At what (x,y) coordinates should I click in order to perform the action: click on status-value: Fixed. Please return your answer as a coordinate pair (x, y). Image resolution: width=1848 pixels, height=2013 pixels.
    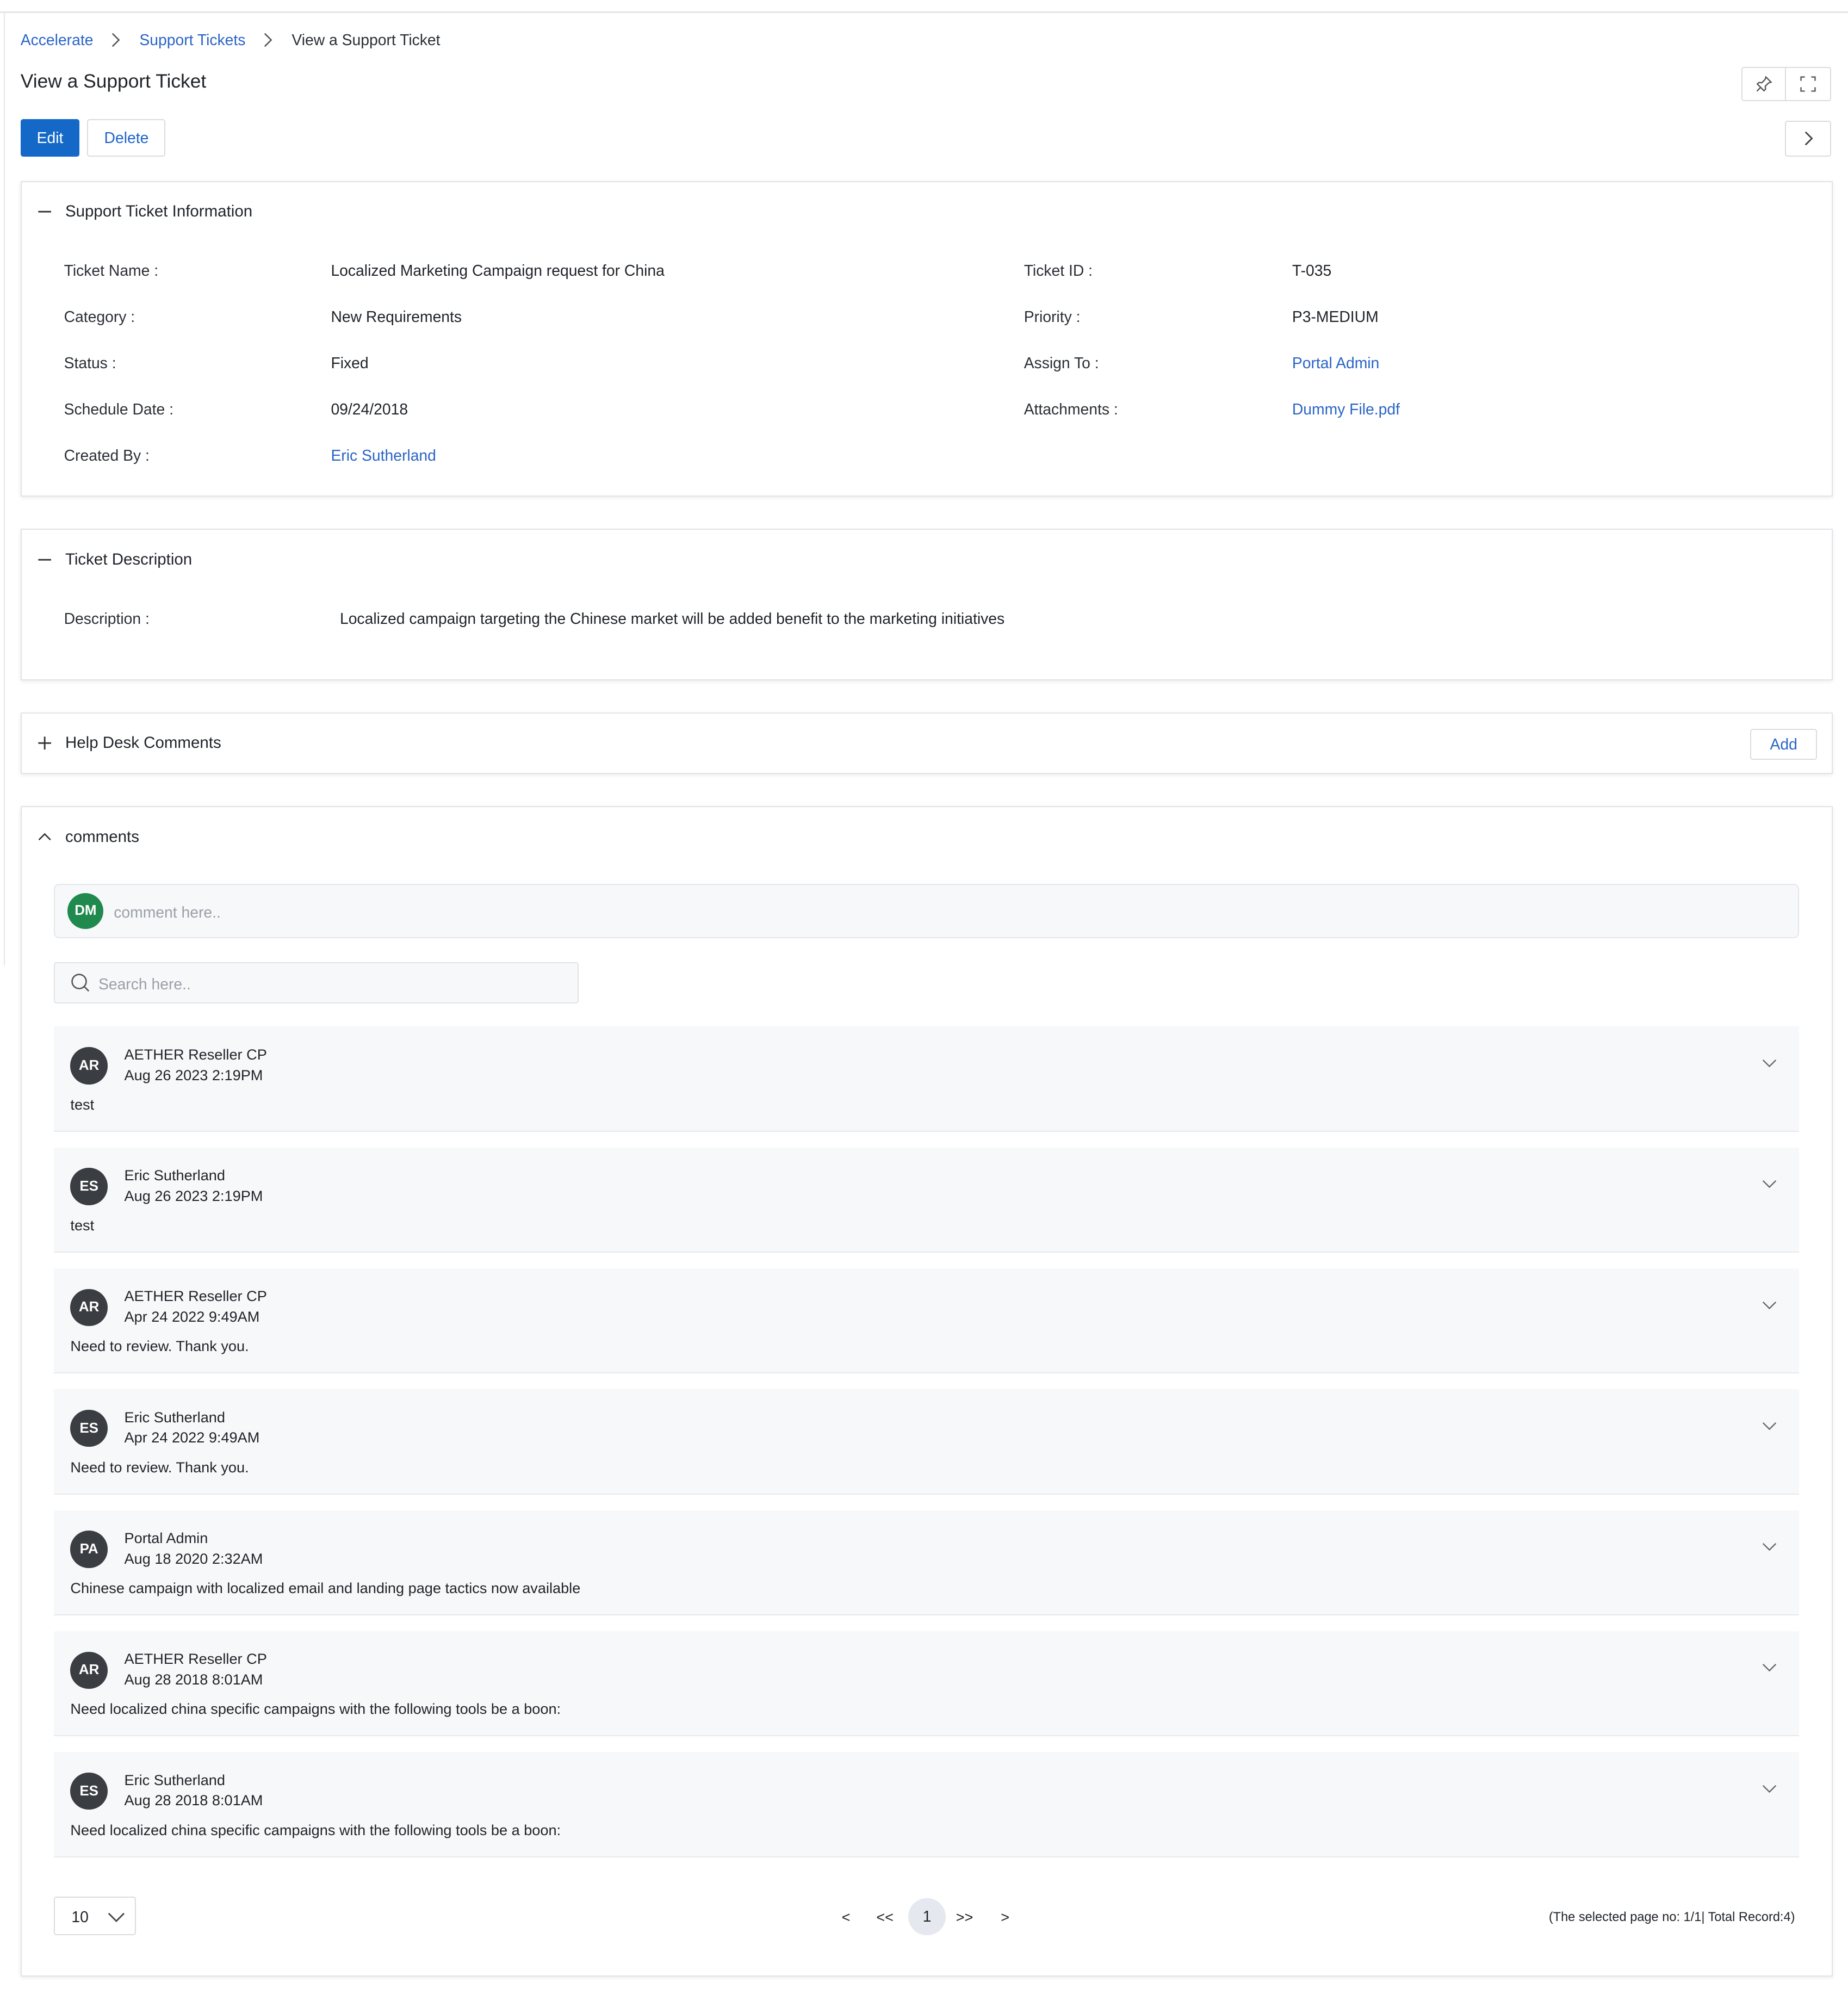
    Looking at the image, I should click on (350, 362).